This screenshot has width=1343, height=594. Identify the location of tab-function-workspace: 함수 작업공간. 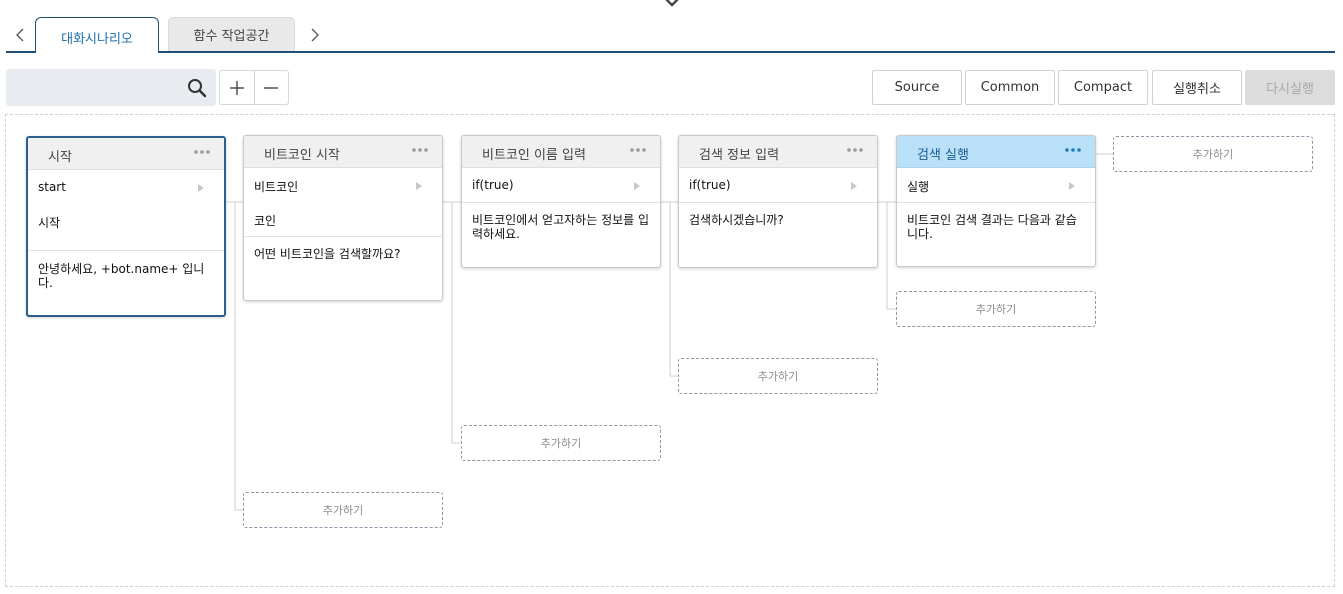
(231, 34).